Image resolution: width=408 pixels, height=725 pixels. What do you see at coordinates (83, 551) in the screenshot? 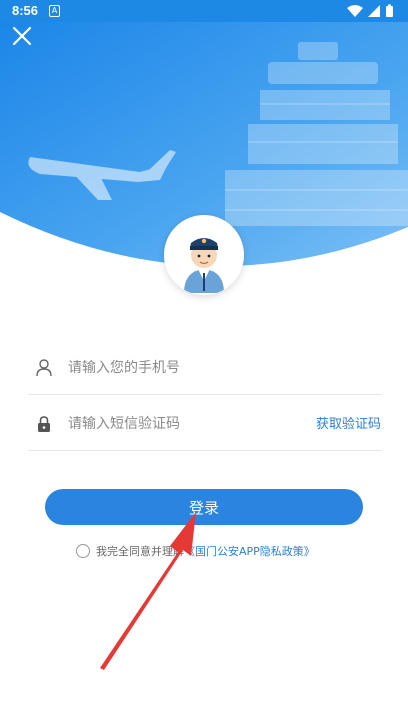
I see `agree-radio` at bounding box center [83, 551].